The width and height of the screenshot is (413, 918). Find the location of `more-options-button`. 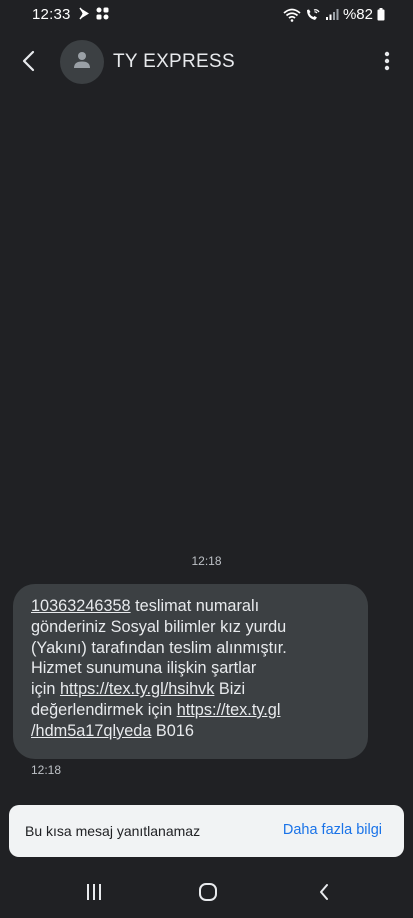

more-options-button is located at coordinates (387, 63).